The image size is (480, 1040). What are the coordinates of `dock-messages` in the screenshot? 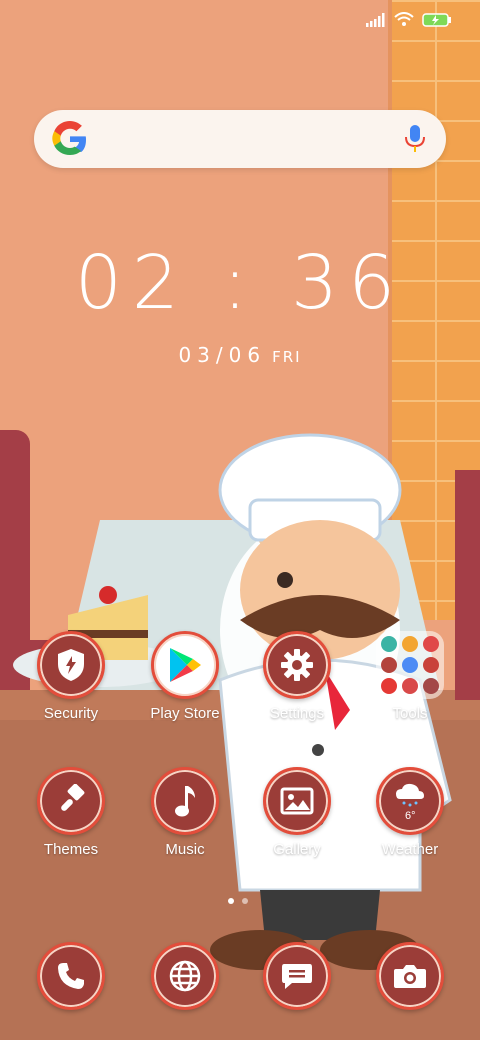 It's located at (297, 976).